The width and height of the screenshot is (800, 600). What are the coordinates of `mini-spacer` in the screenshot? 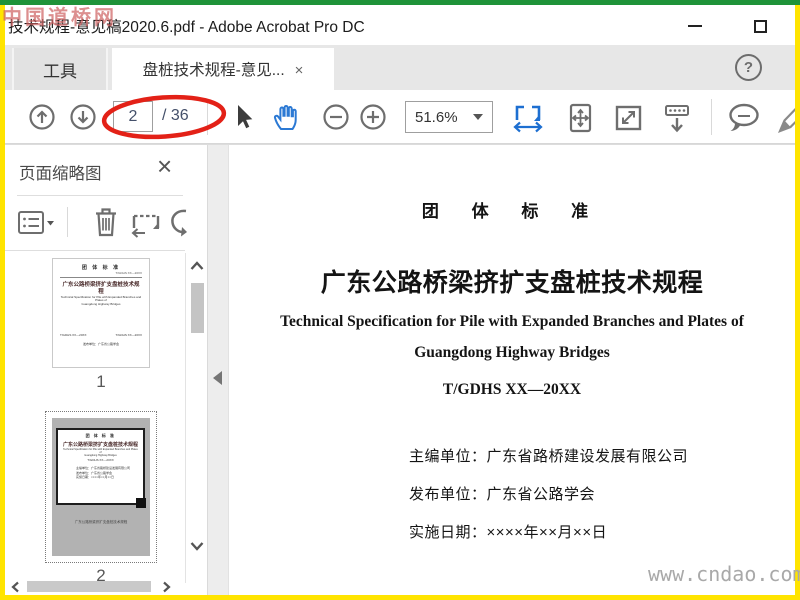 It's located at (101, 320).